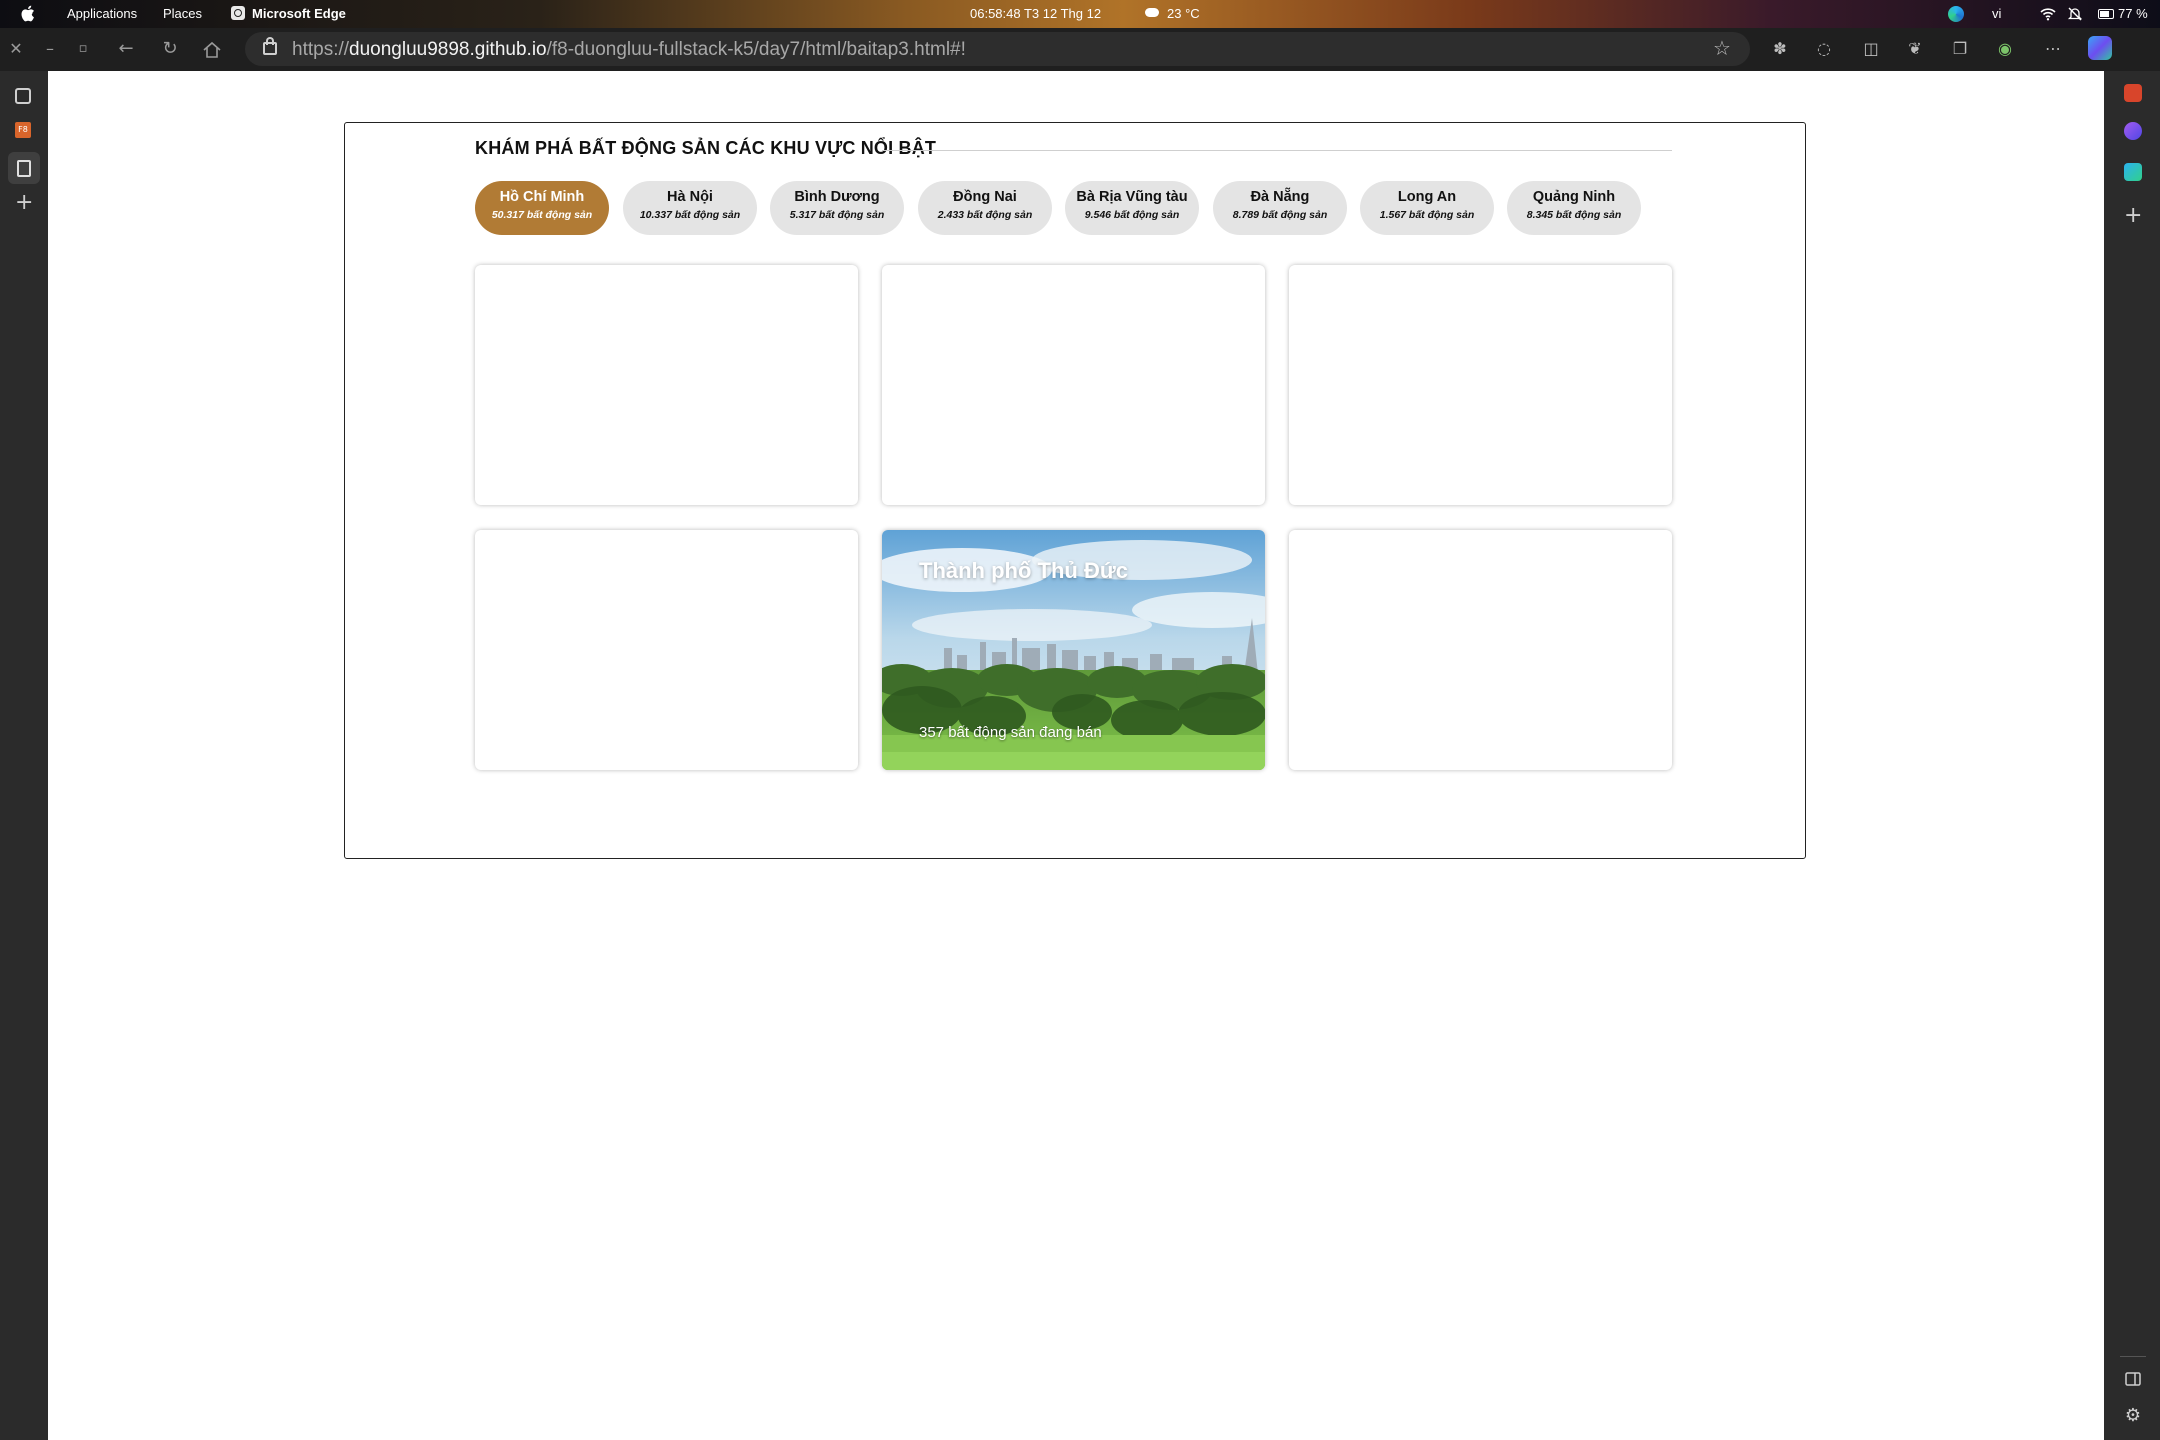  Describe the element at coordinates (448, 49) in the screenshot. I see `url-domain: duongluu9898.github.io` at that location.